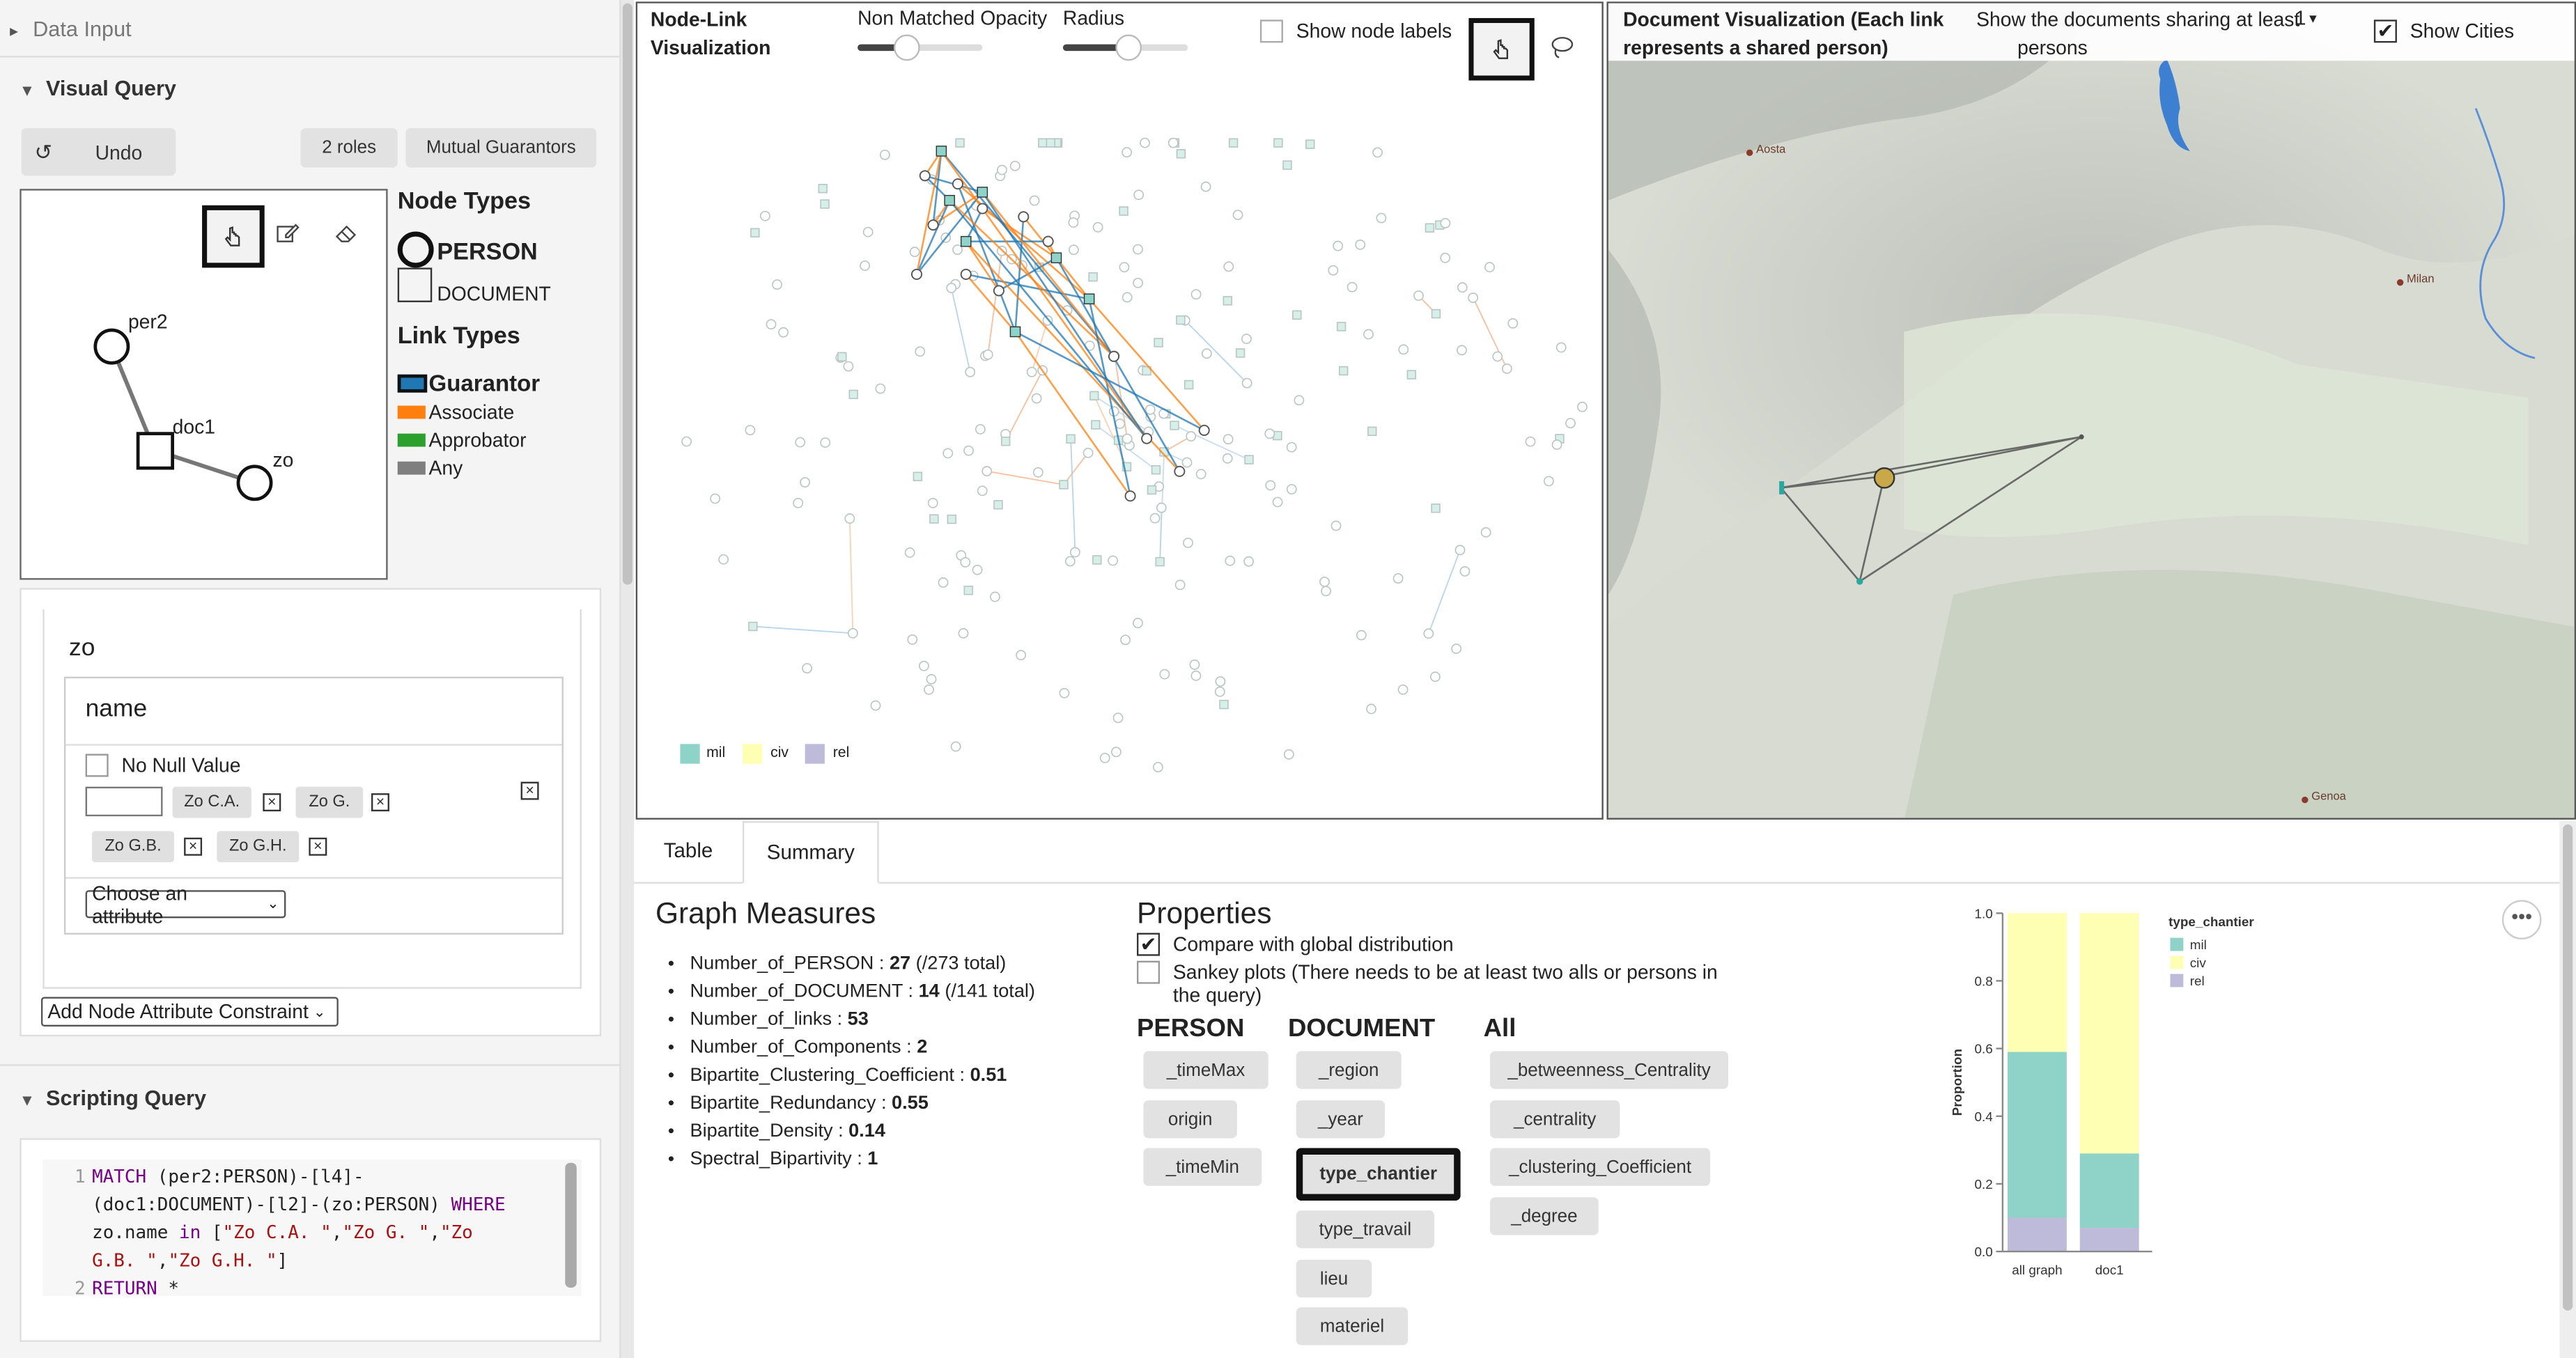 The height and width of the screenshot is (1358, 2576). I want to click on opacity-slider, so click(920, 47).